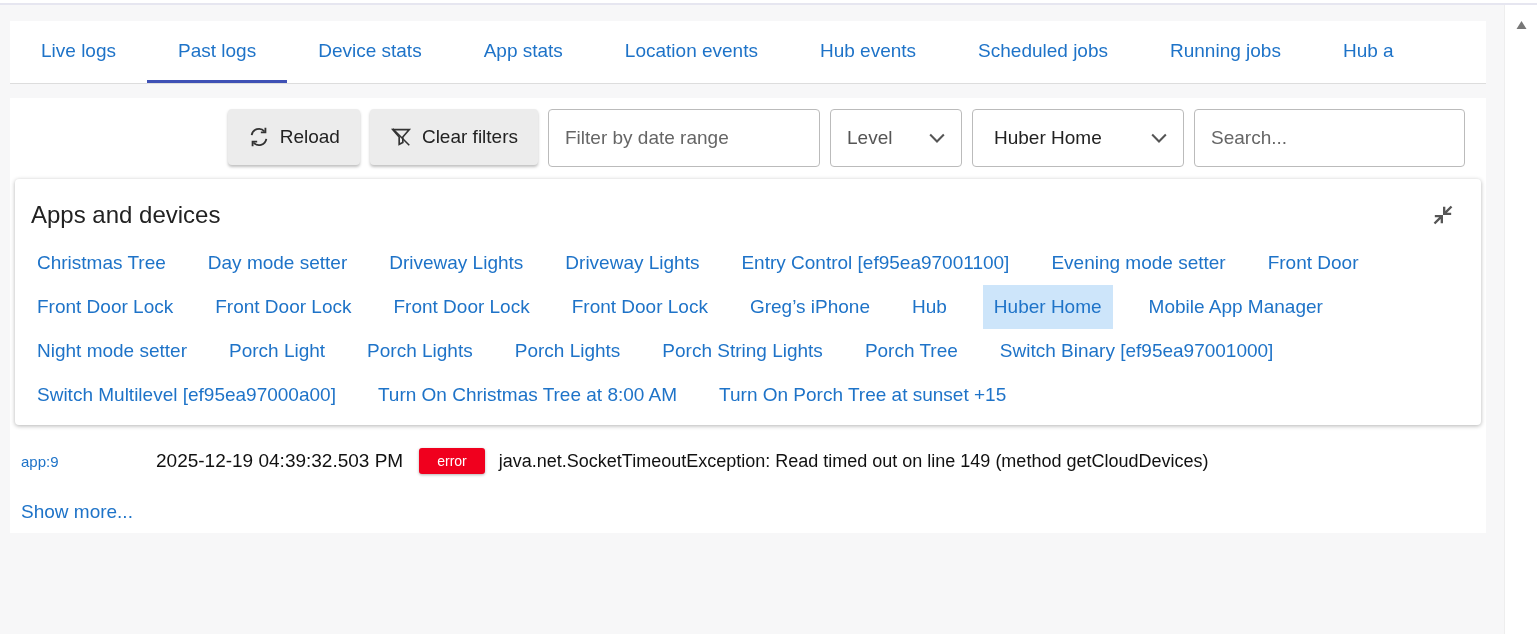 This screenshot has width=1537, height=634. Describe the element at coordinates (400, 137) in the screenshot. I see `filter-off-icon` at that location.